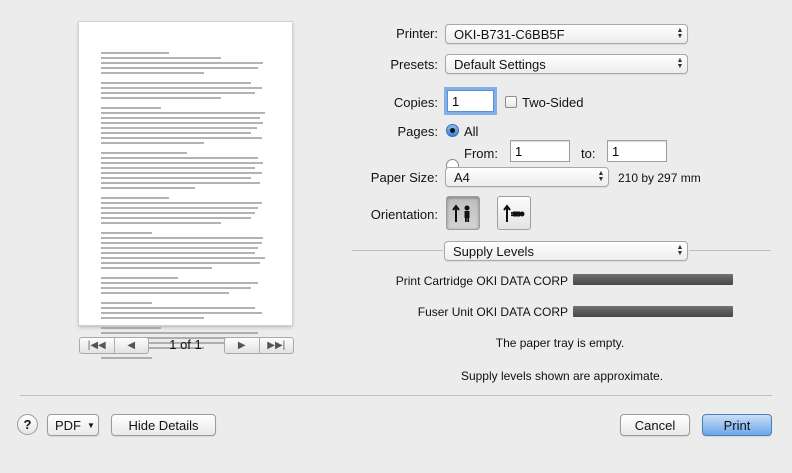 The image size is (792, 473). I want to click on landscape-orientation-button, so click(514, 213).